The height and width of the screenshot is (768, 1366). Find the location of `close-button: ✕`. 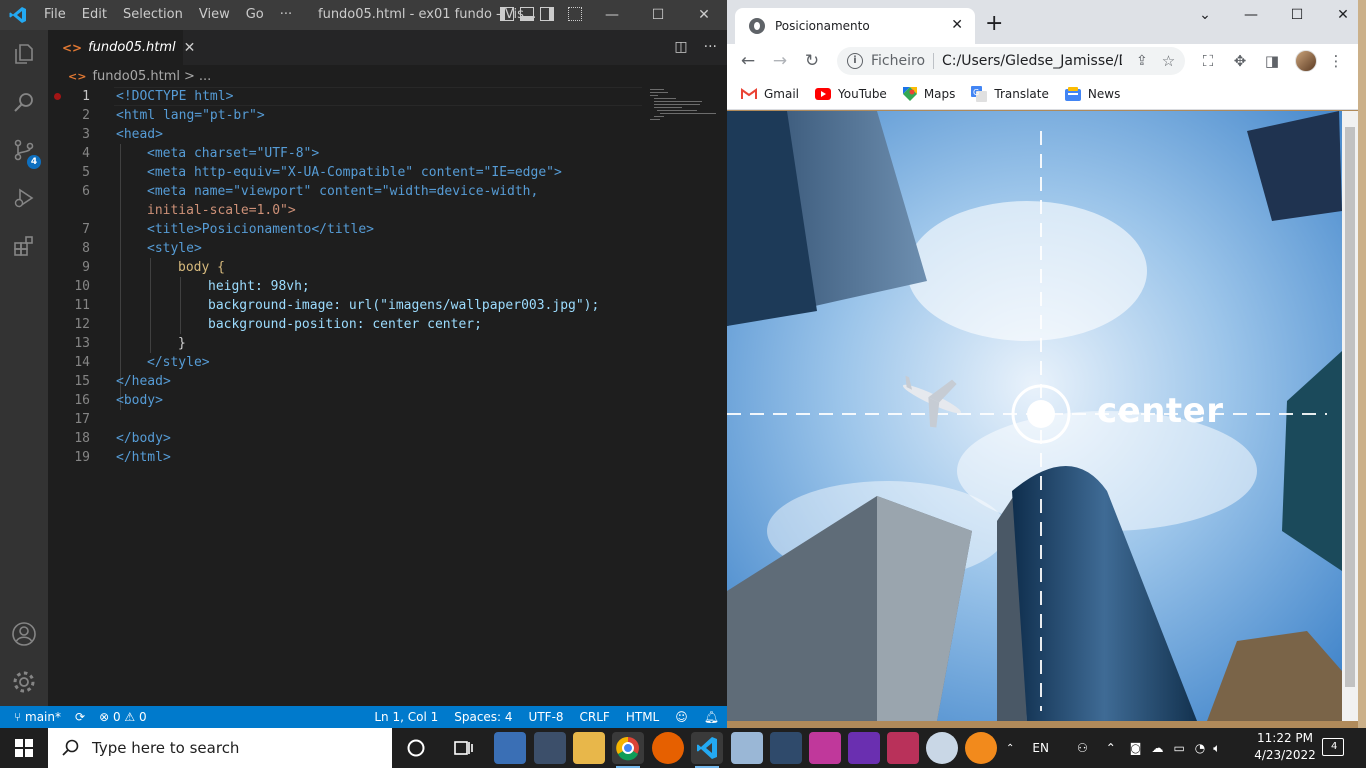

close-button: ✕ is located at coordinates (704, 15).